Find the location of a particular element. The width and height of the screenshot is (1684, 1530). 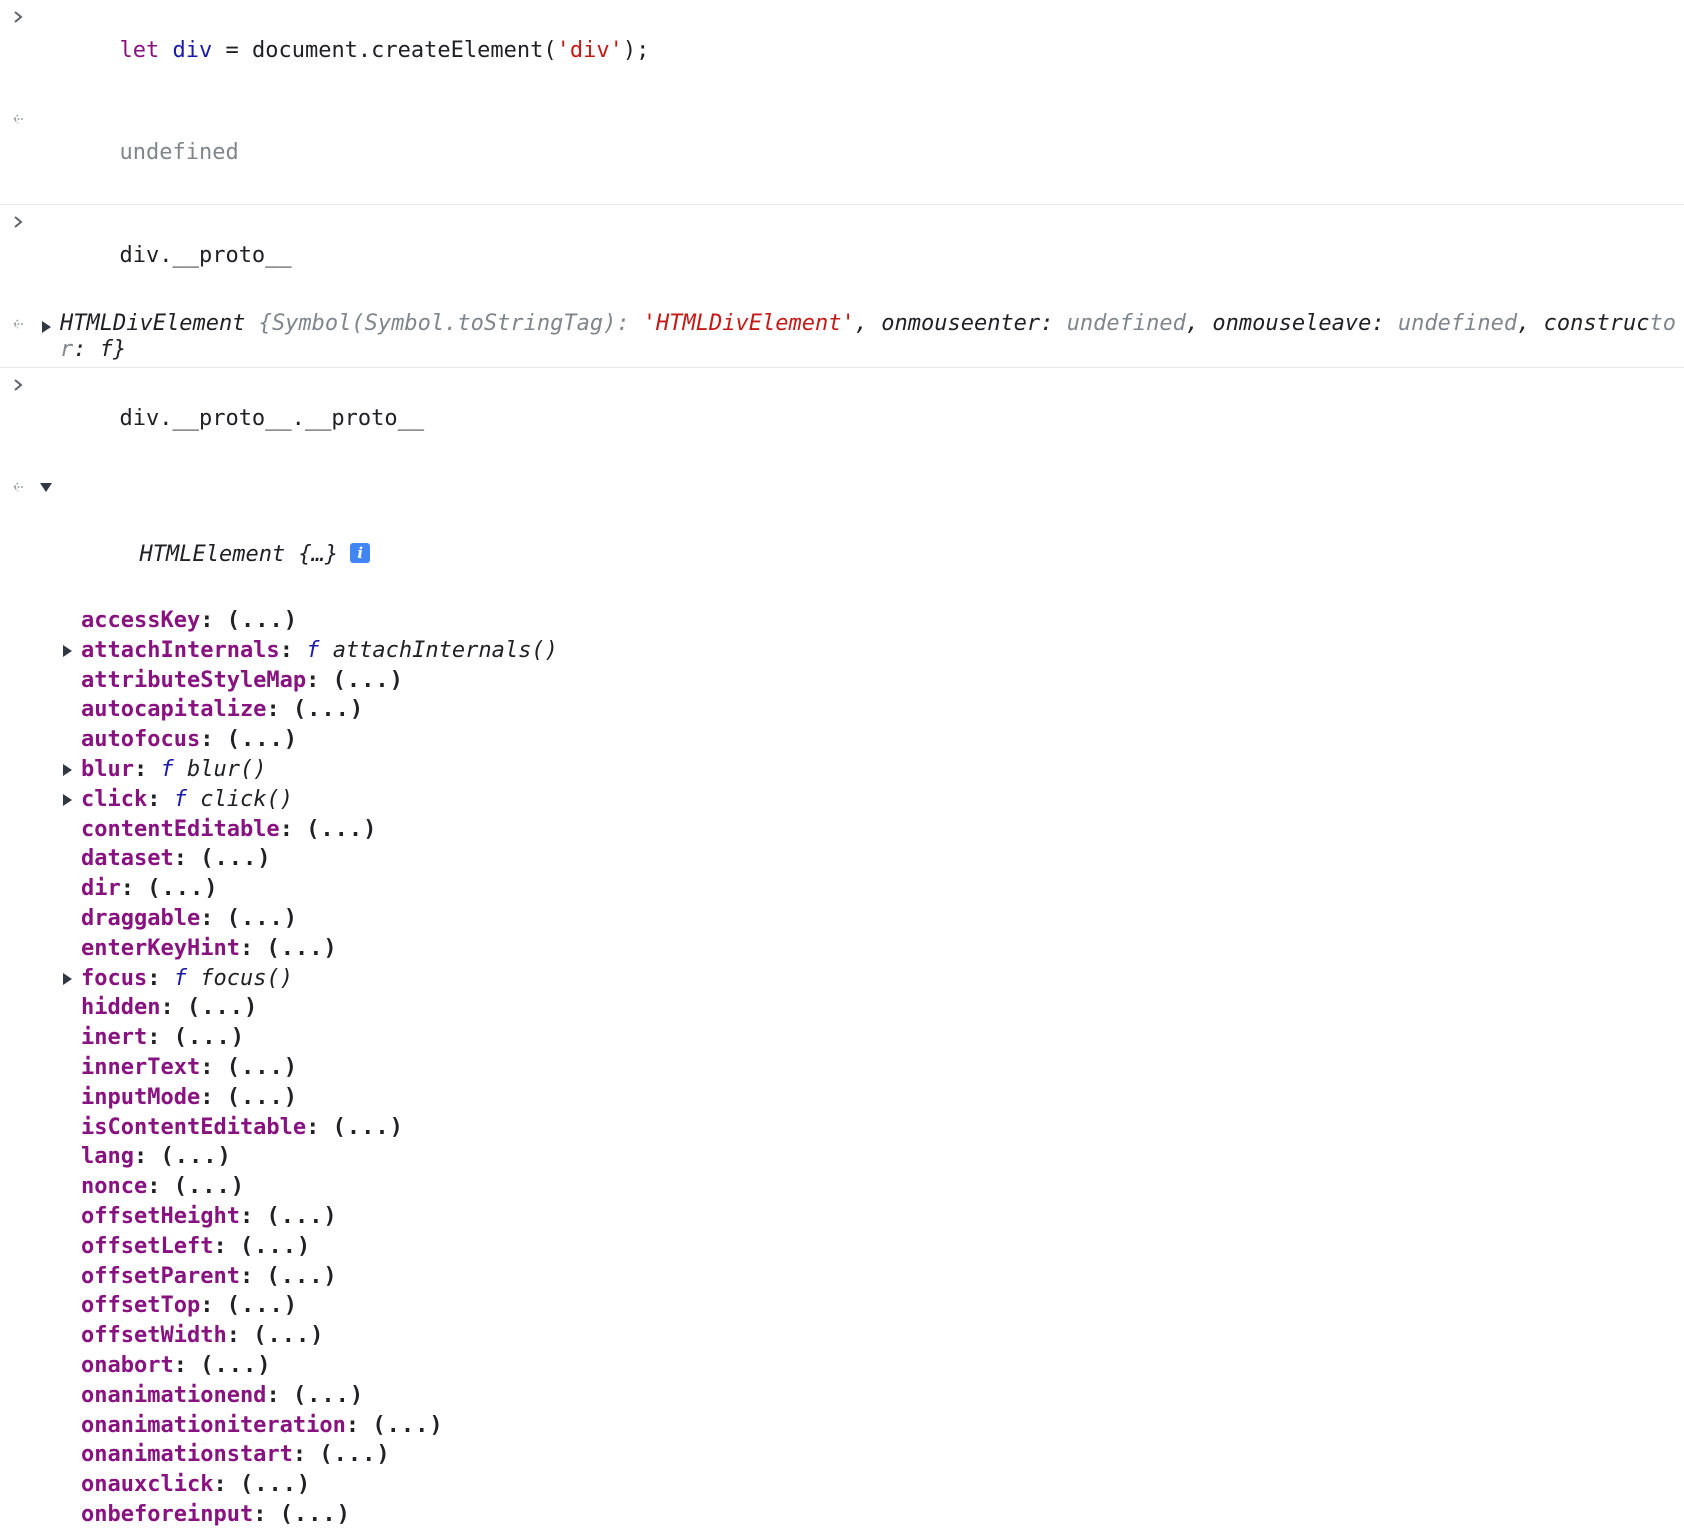

property-row: onbeforeinput: (...) is located at coordinates (842, 1515).